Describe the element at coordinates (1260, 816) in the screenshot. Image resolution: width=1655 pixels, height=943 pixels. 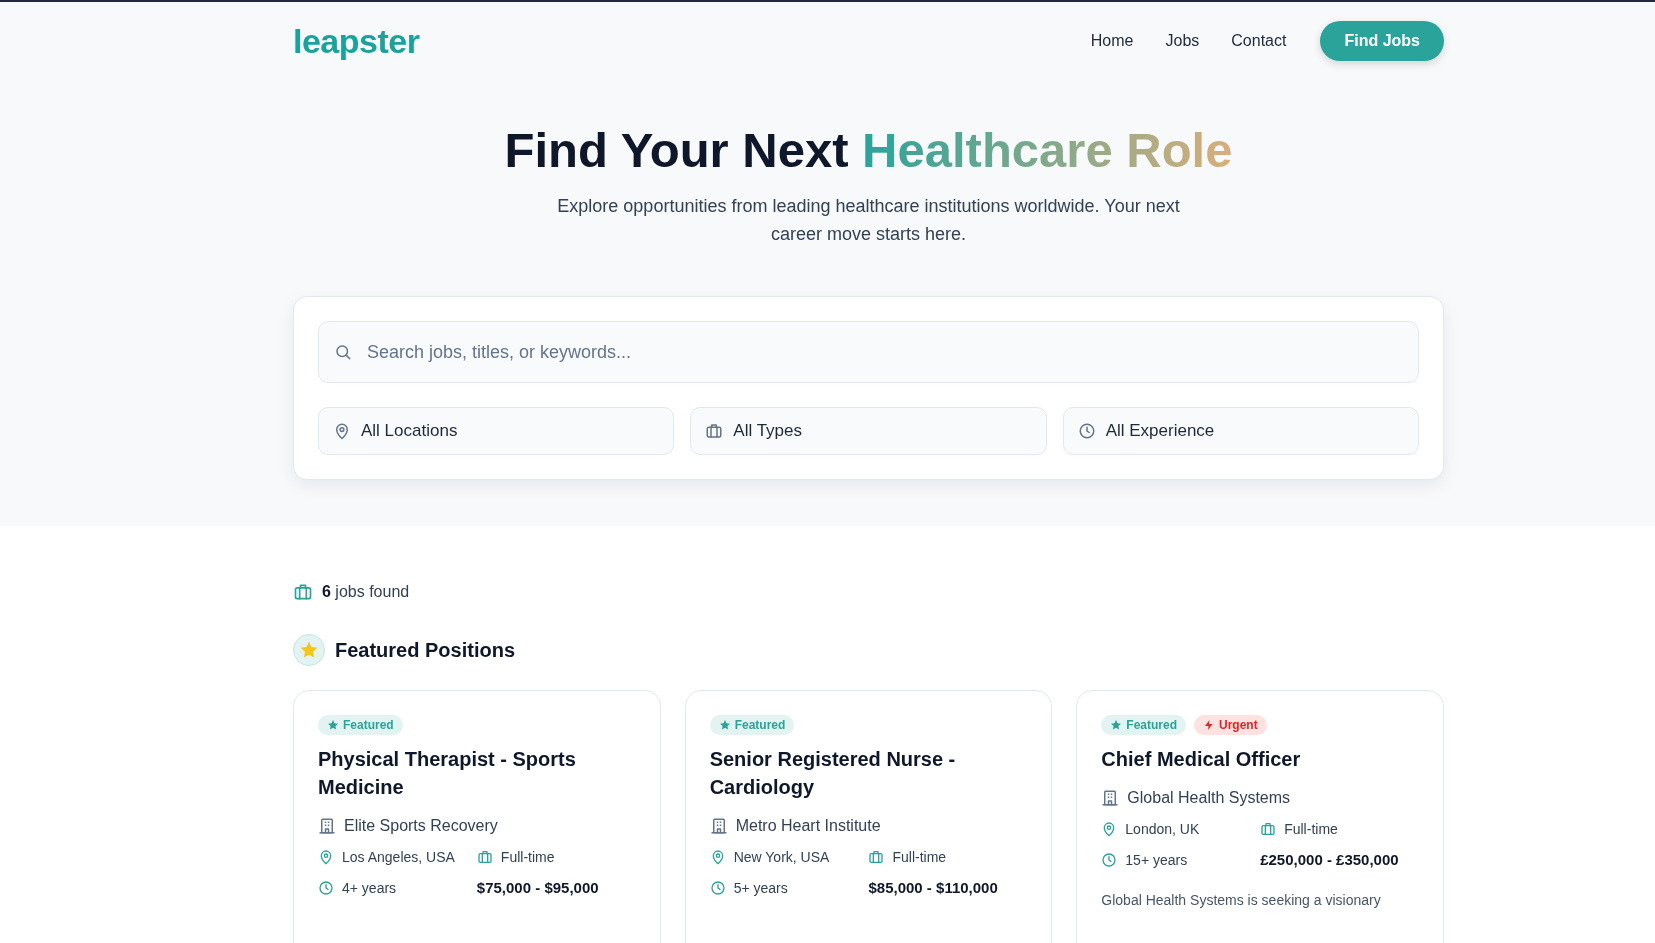
I see `job-card: Featured Urgent Chief Medical Officer Global Health Systems London, UK Full-time 15+ years £250,000 - £350,000 Global Health Systems is seeking a visionary` at that location.